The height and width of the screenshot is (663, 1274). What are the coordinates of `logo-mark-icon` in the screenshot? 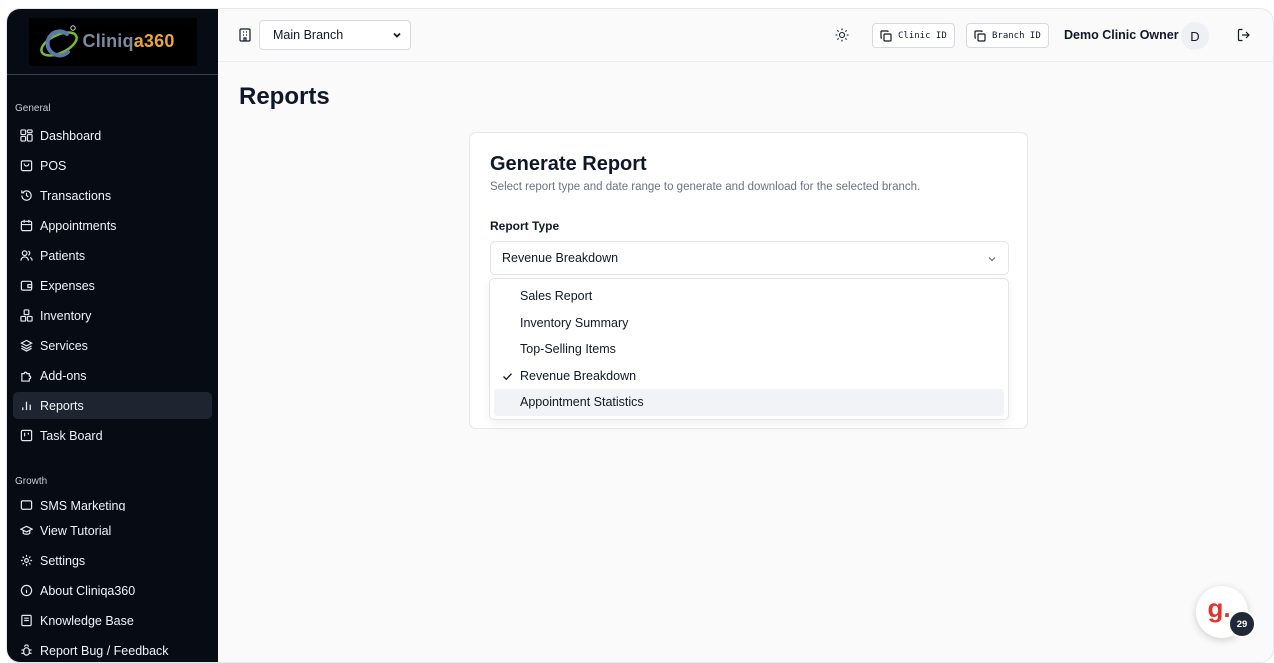 It's located at (58, 40).